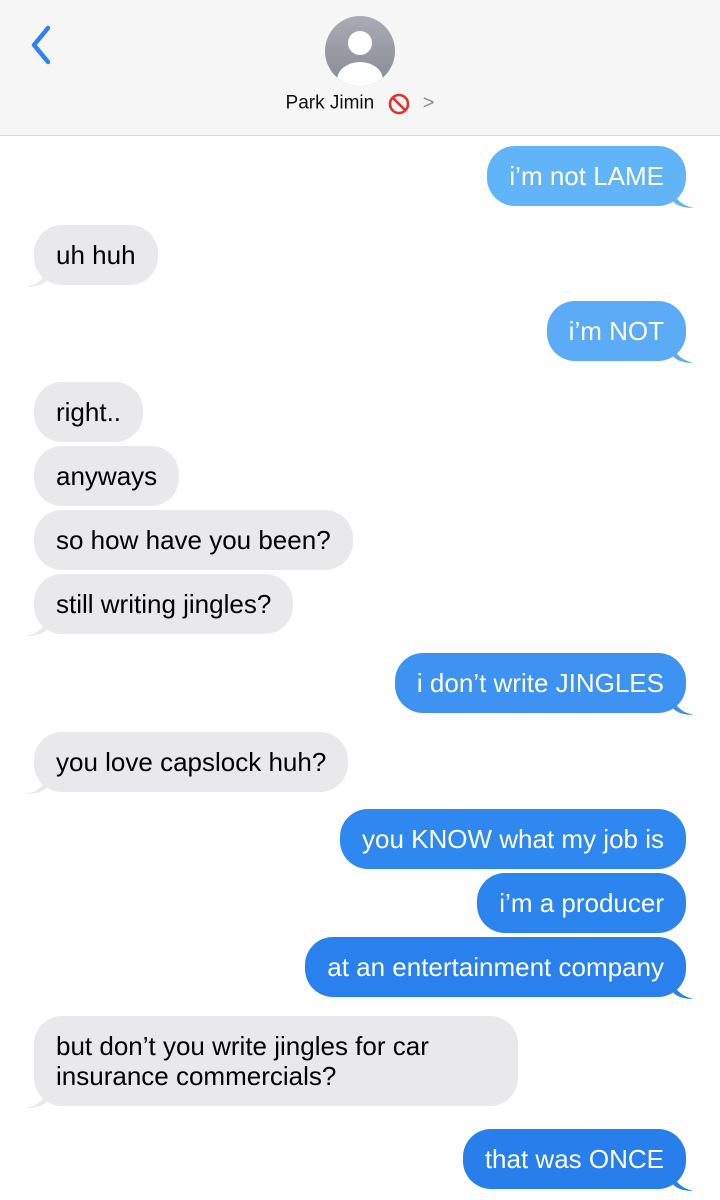 The image size is (720, 1200). I want to click on message-text-line: insurance commercials?, so click(196, 1076).